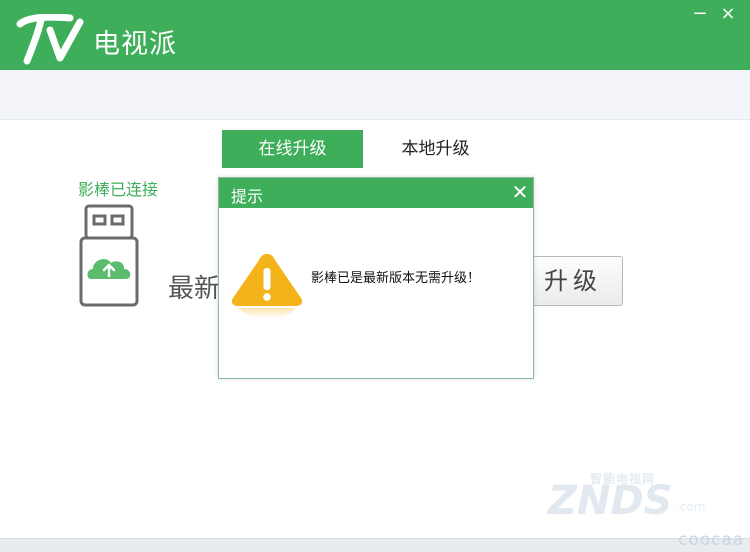  Describe the element at coordinates (50, 39) in the screenshot. I see `tv-logo-icon` at that location.